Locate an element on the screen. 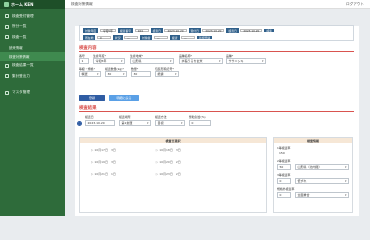  sidebar-item-reception: 検査受付管理 is located at coordinates (32, 16).